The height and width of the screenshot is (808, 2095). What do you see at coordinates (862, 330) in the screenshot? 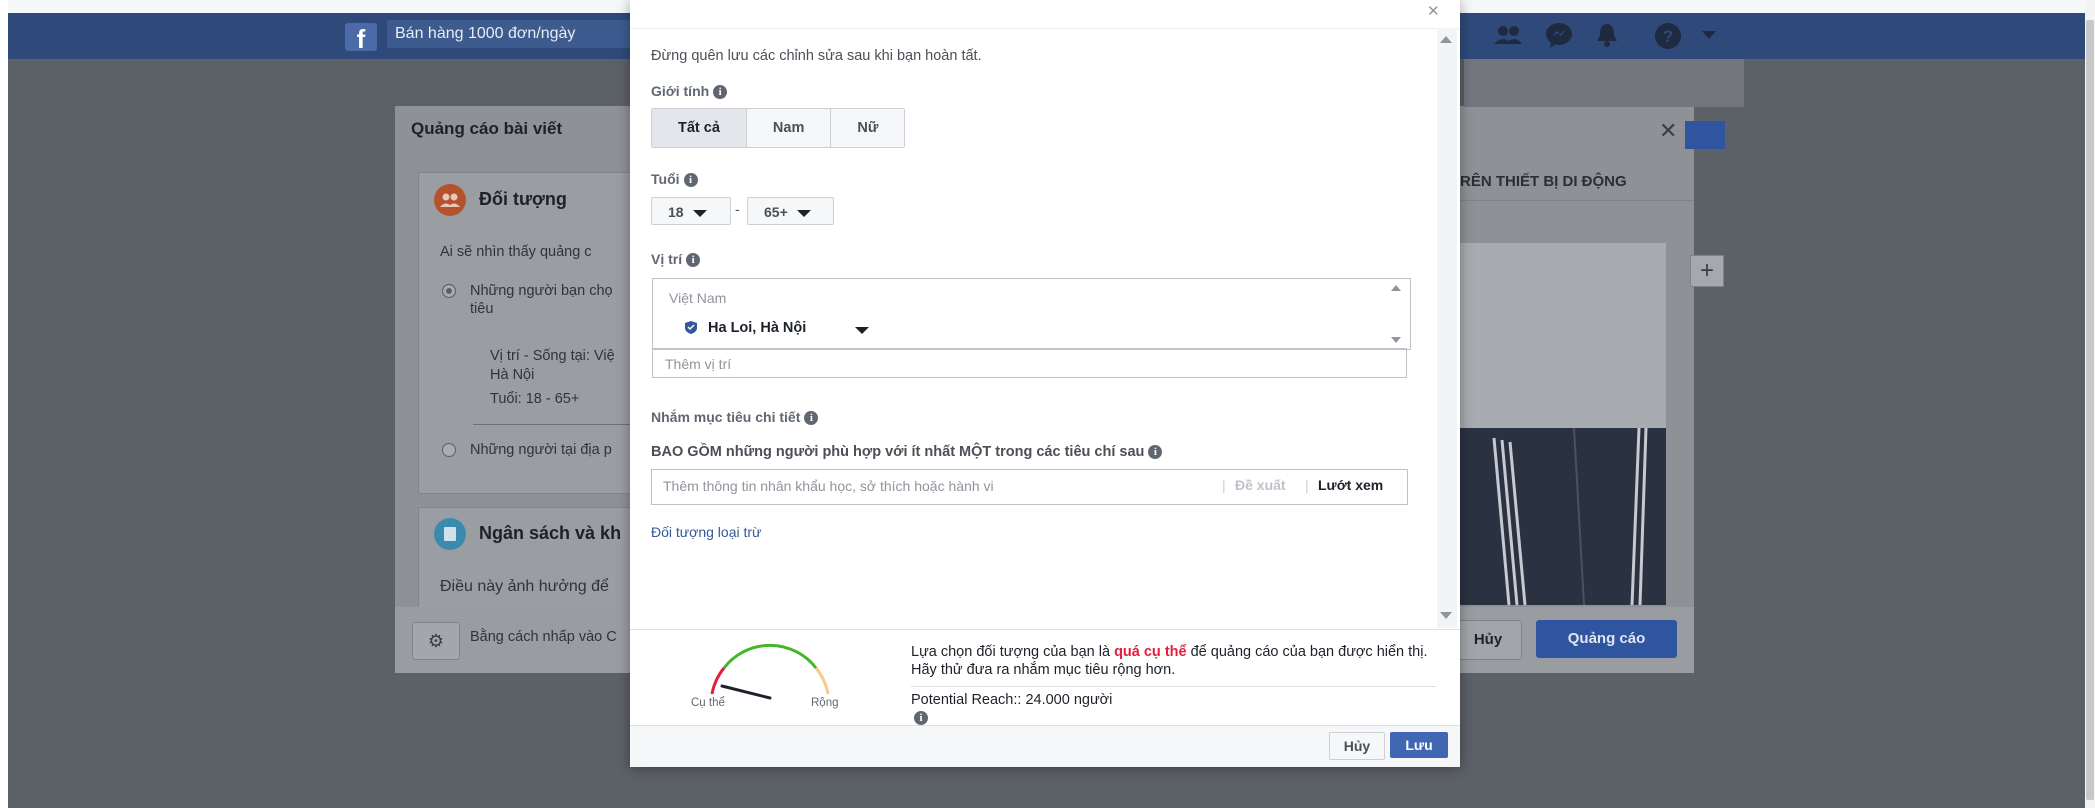
I see `location-radius-chevron-down-icon` at bounding box center [862, 330].